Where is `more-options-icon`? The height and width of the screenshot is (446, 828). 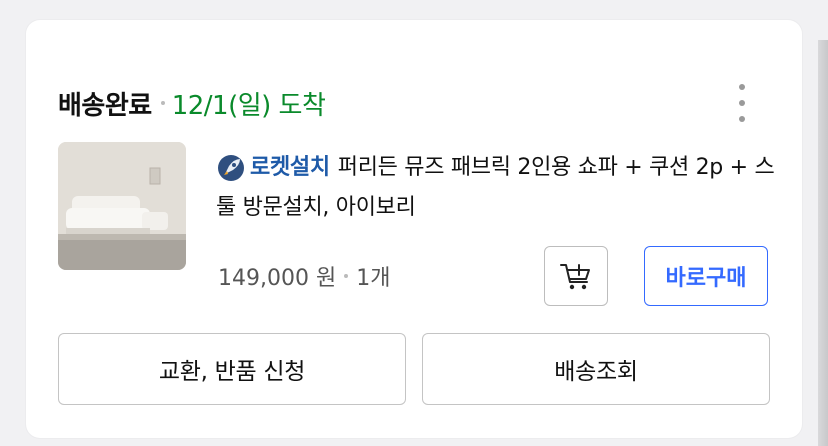 more-options-icon is located at coordinates (742, 103).